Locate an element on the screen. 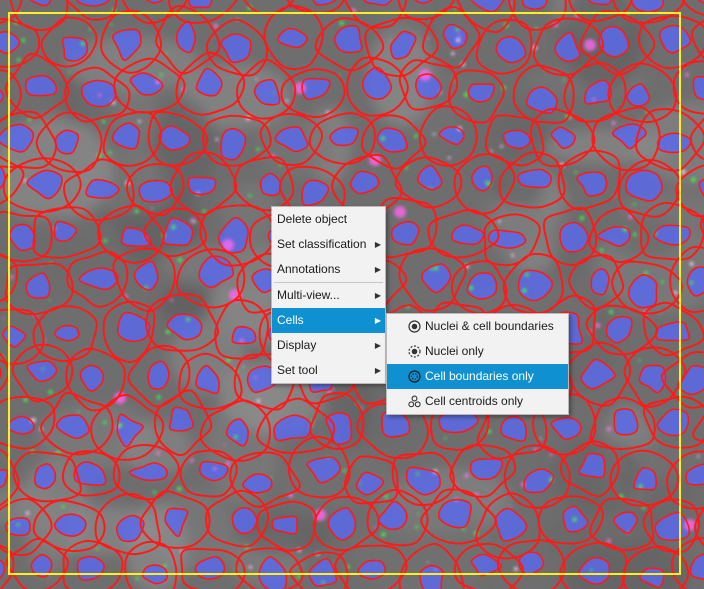 The height and width of the screenshot is (589, 704). submenu-item-cell-centroids-only: Cell centroids only is located at coordinates (477, 401).